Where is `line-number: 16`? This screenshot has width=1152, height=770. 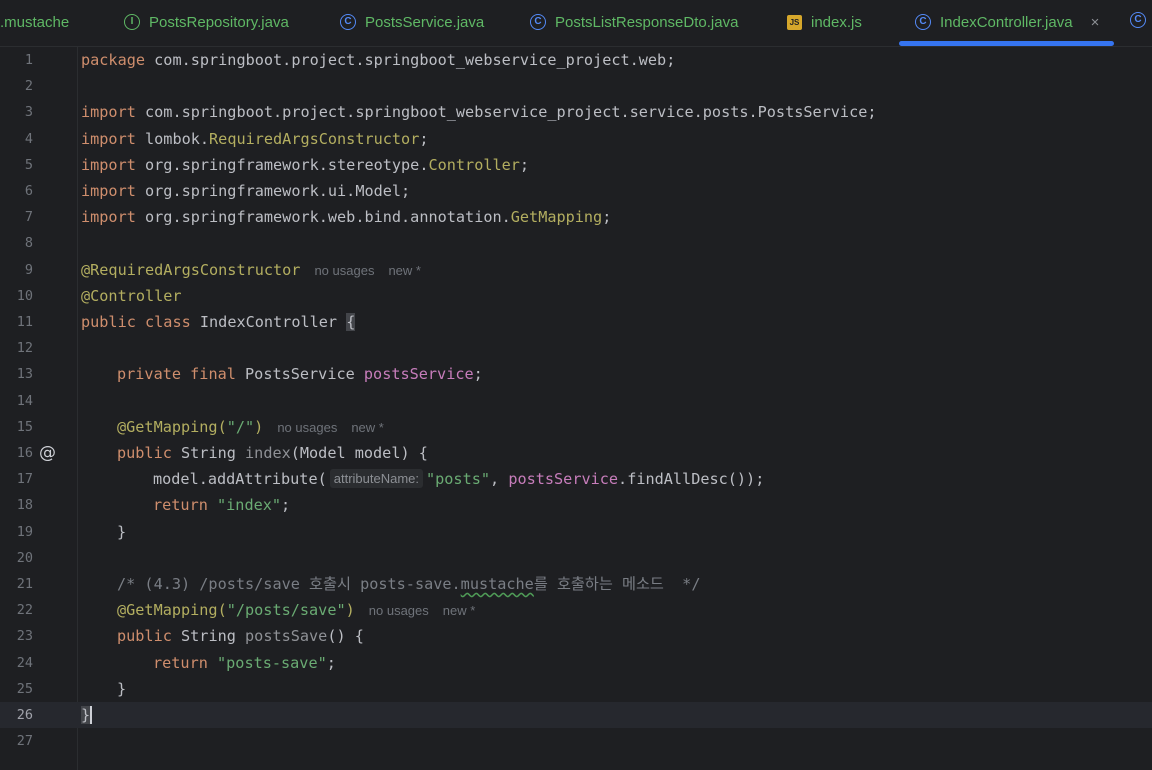
line-number: 16 is located at coordinates (24, 453).